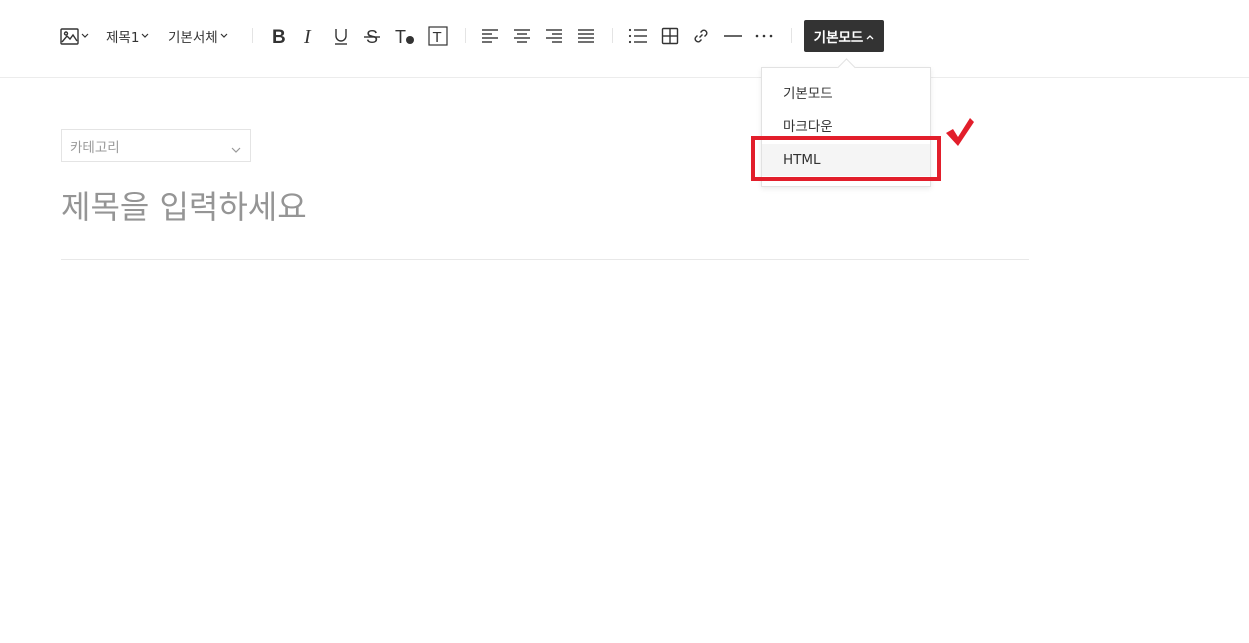  I want to click on heading-label: 제목1, so click(123, 38).